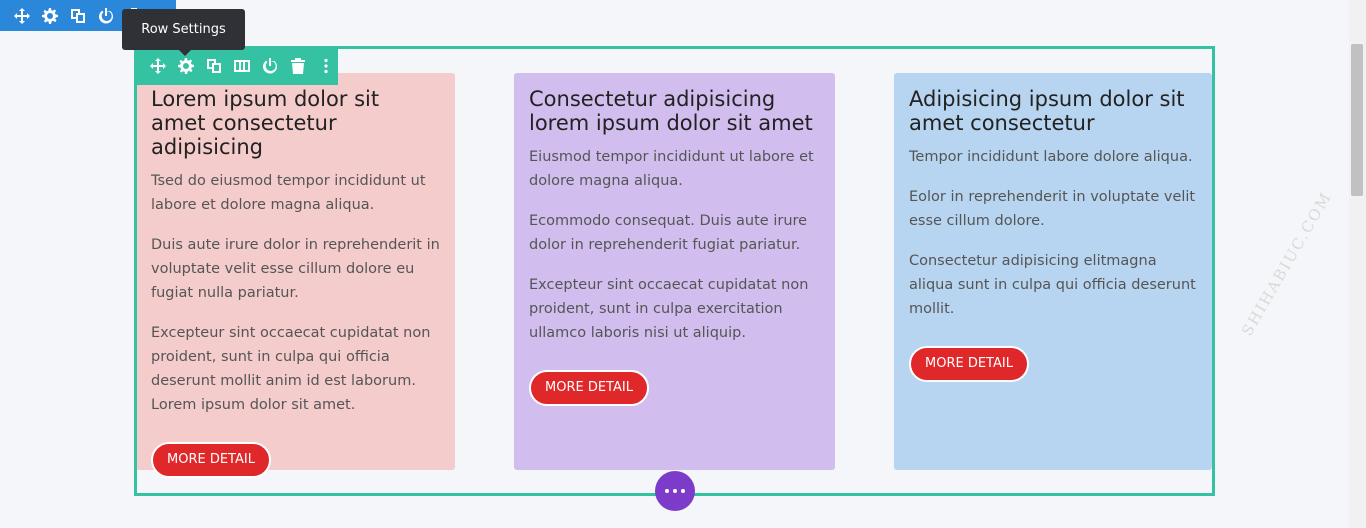 The width and height of the screenshot is (1366, 528). Describe the element at coordinates (1357, 264) in the screenshot. I see `vertical-scrollbar` at that location.